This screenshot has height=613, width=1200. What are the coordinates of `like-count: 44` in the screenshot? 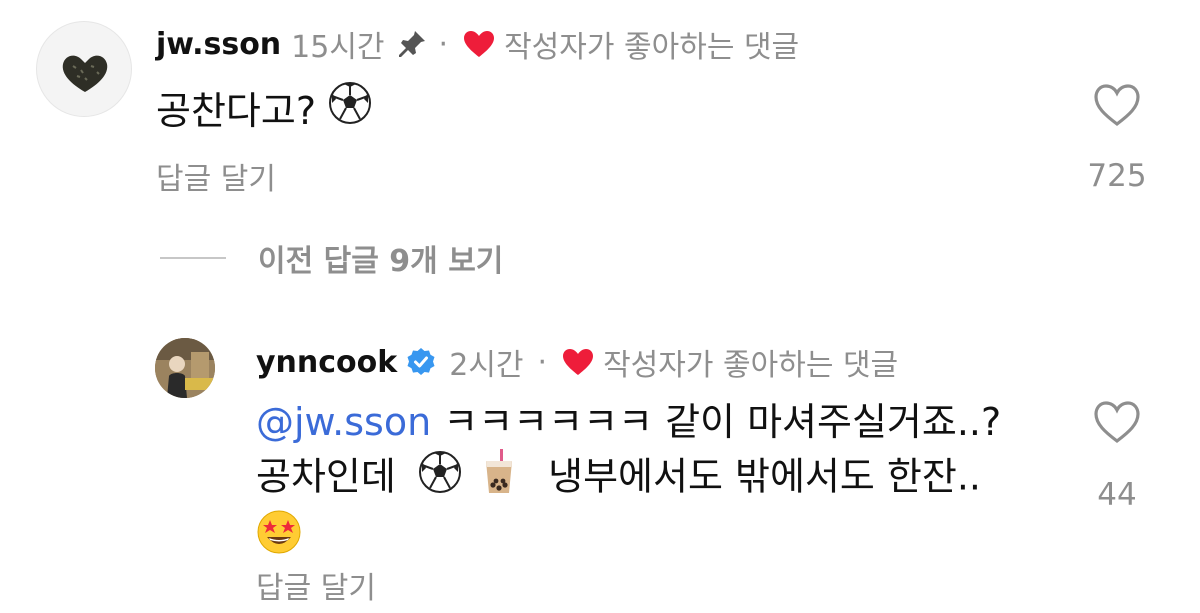 It's located at (1117, 495).